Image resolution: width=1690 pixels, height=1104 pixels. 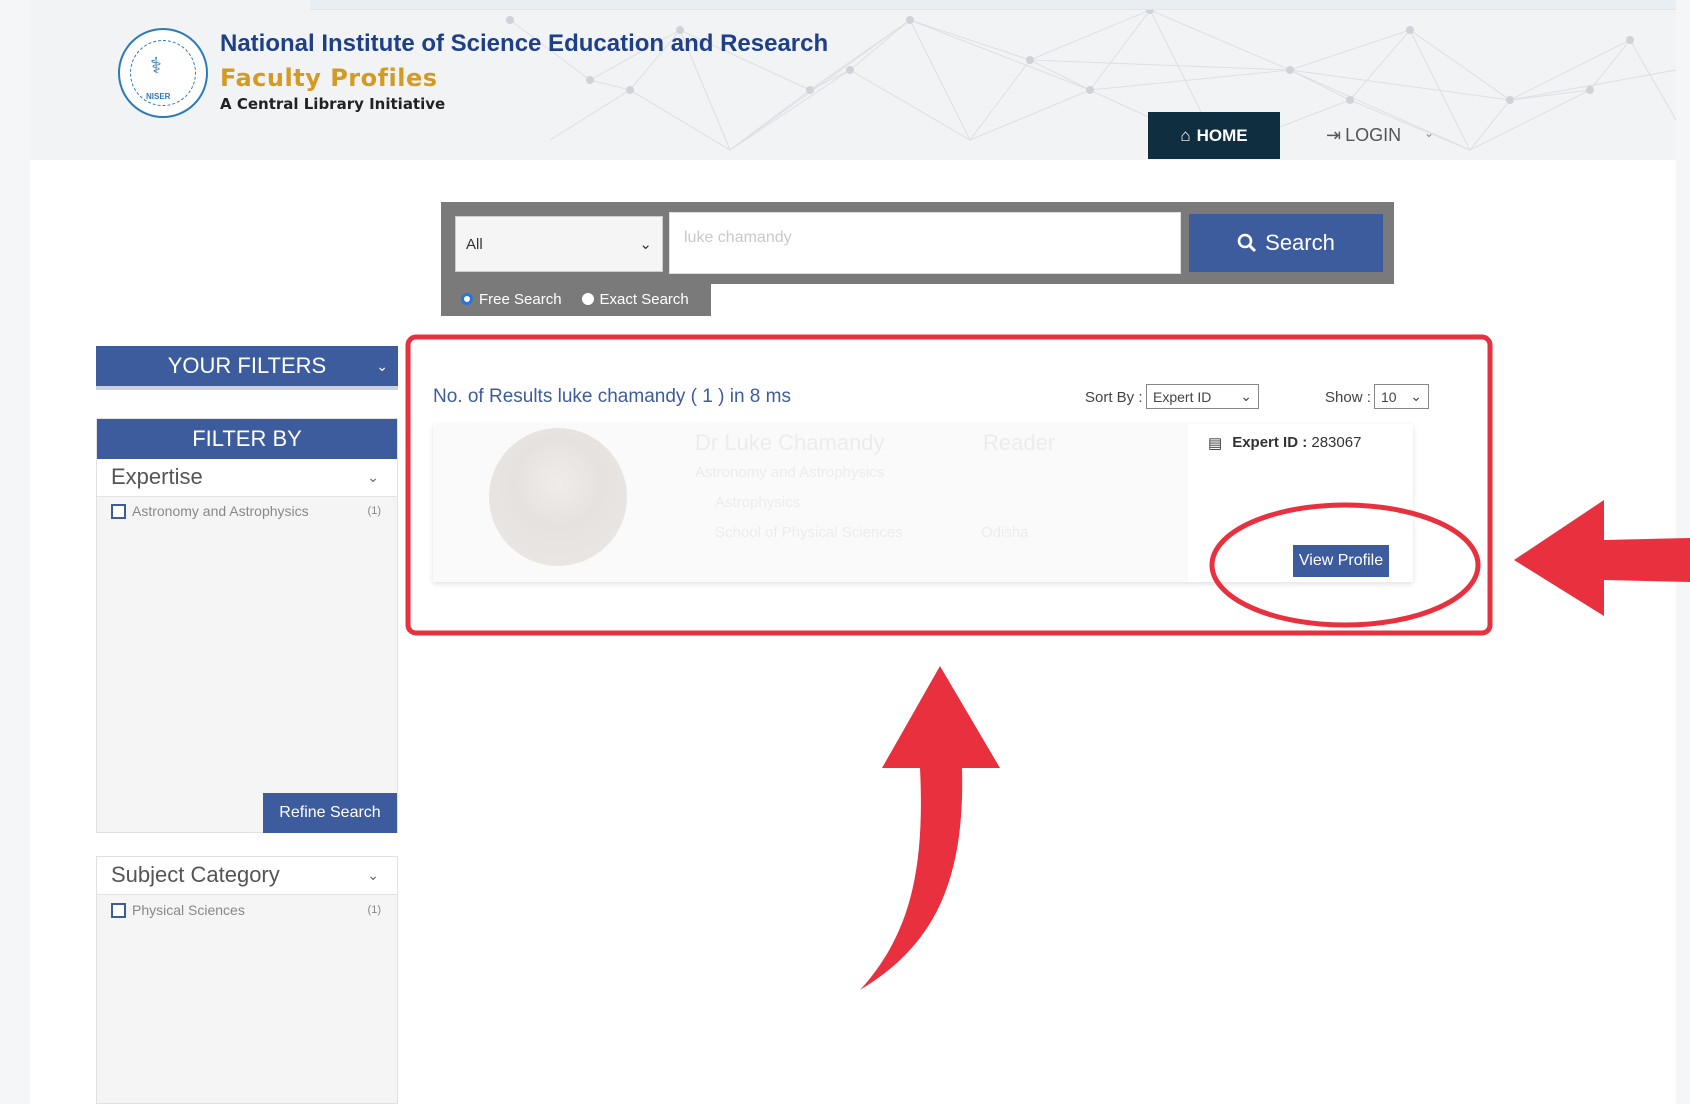 I want to click on sort-label: Sort By :, so click(x=1114, y=397).